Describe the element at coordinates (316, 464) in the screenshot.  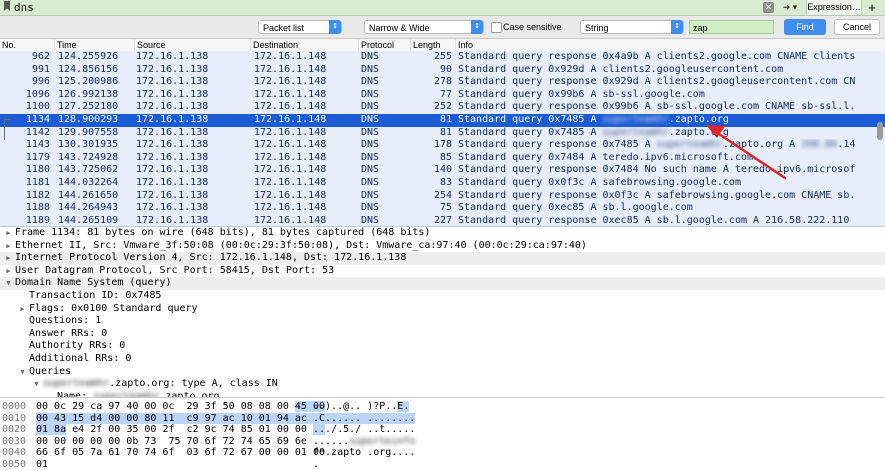
I see `ascii-bytes: .` at that location.